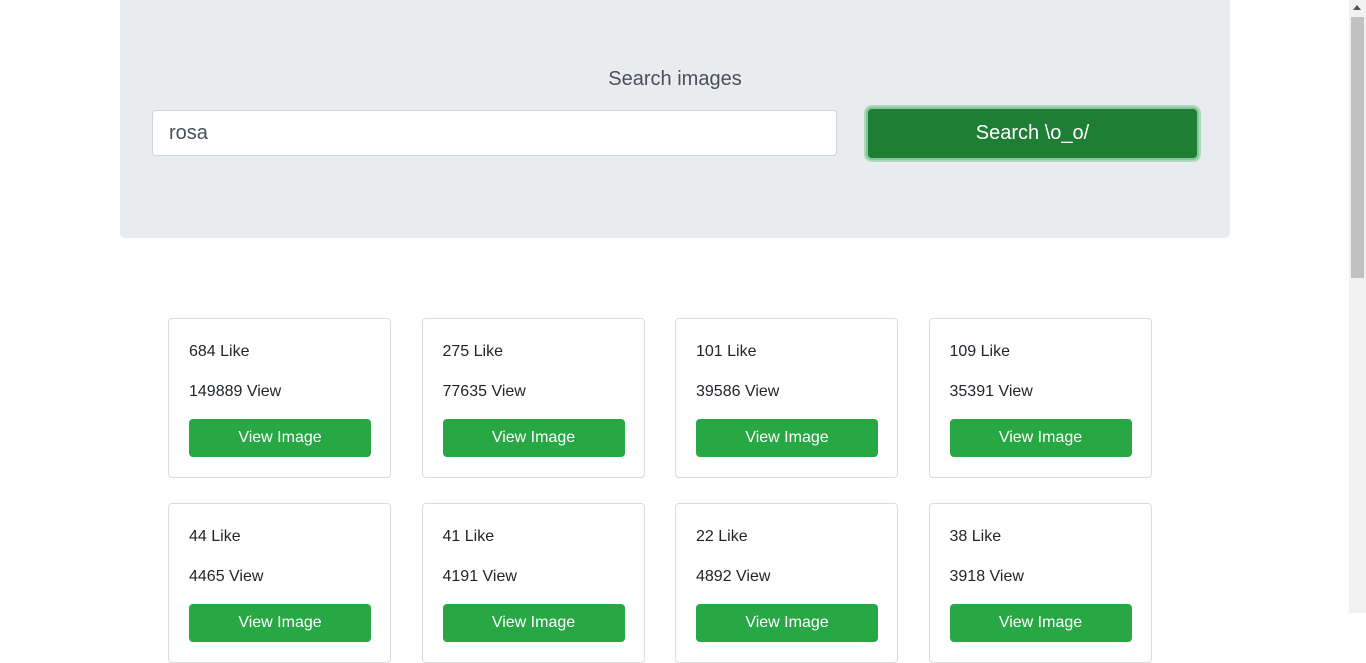 The height and width of the screenshot is (663, 1366). Describe the element at coordinates (1040, 583) in the screenshot. I see `image-card: 38 Like 3918 View View Image` at that location.